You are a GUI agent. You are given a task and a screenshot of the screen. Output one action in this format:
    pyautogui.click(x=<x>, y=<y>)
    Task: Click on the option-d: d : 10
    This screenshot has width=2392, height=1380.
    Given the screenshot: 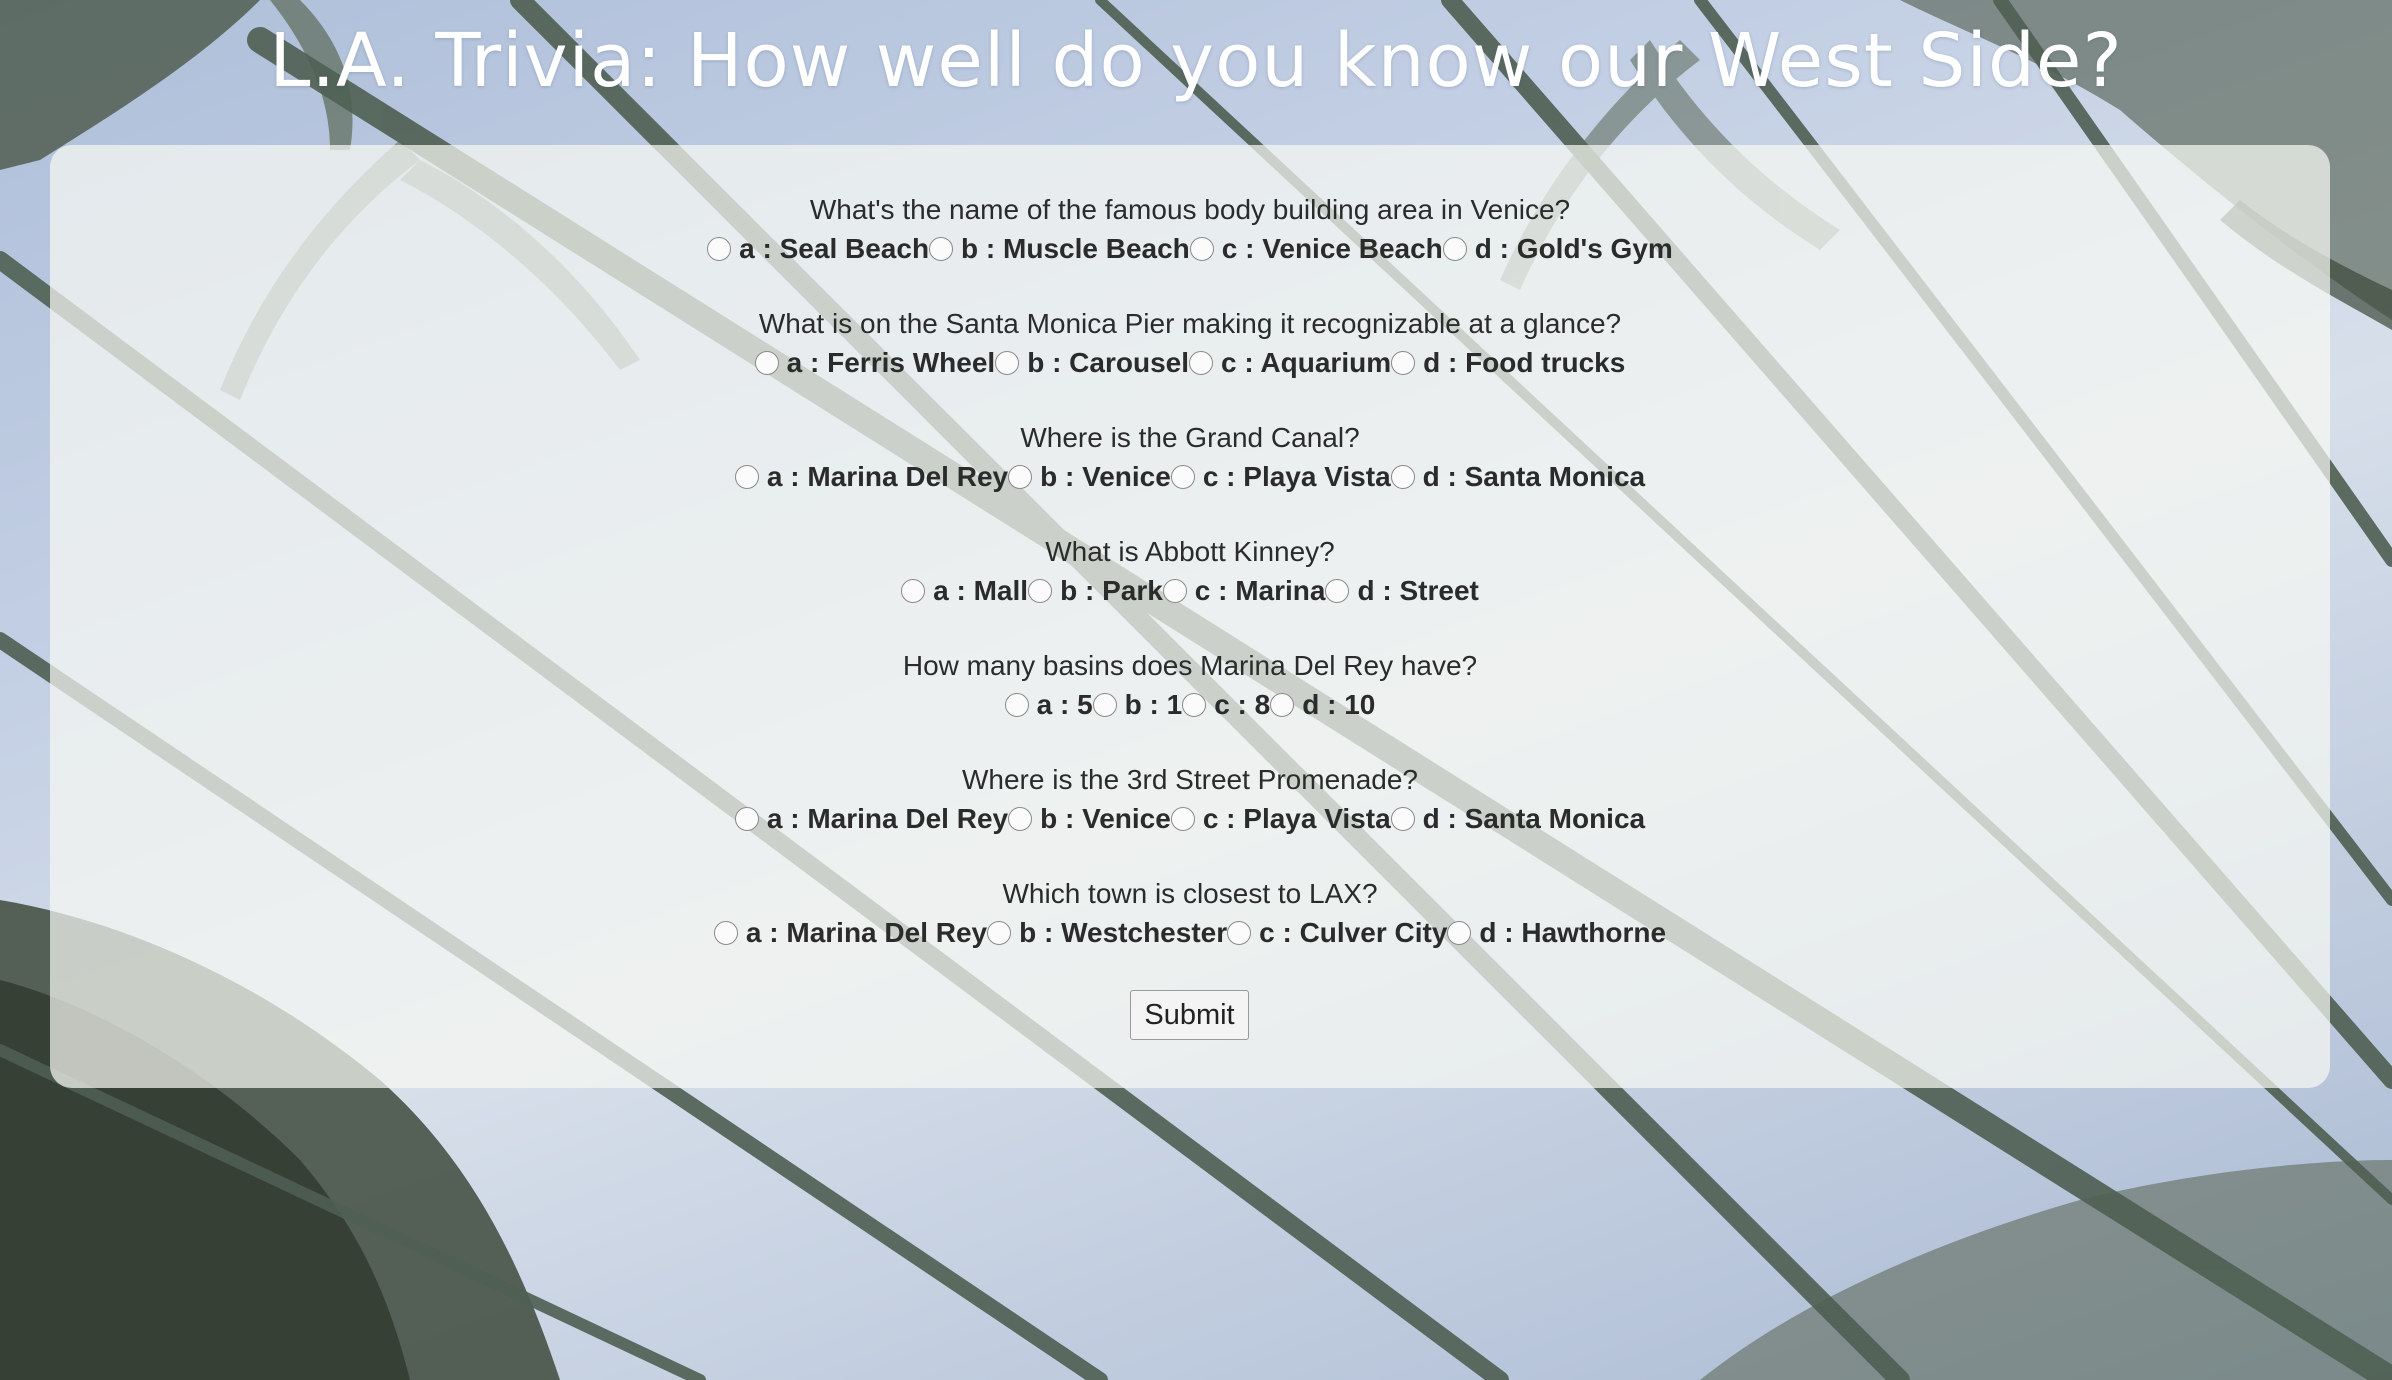 What is the action you would take?
    pyautogui.click(x=1322, y=705)
    